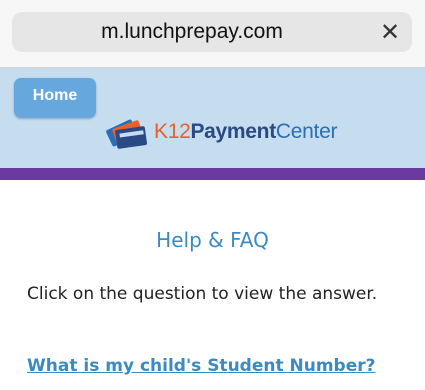  I want to click on faq-question-link: What is my child's Student Number?, so click(201, 366).